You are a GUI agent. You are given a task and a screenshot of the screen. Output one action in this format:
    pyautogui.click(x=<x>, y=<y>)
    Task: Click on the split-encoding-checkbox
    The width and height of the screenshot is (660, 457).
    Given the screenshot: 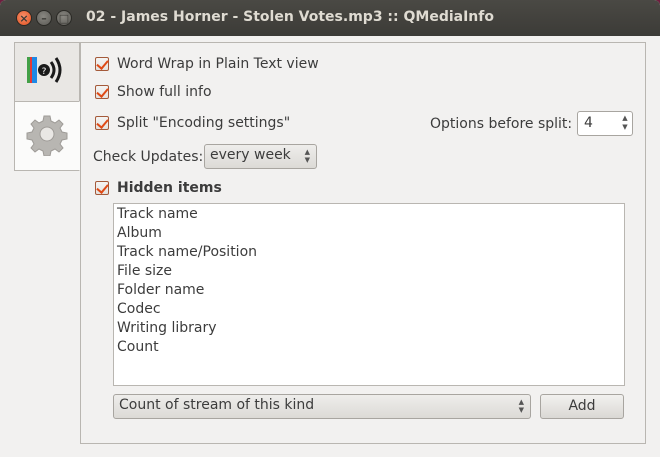 What is the action you would take?
    pyautogui.click(x=102, y=123)
    